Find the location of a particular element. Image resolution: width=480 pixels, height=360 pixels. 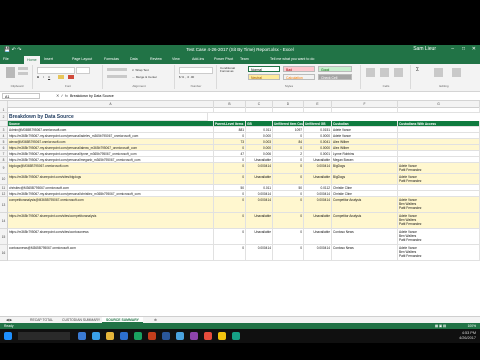

start-icon is located at coordinates (8, 336).